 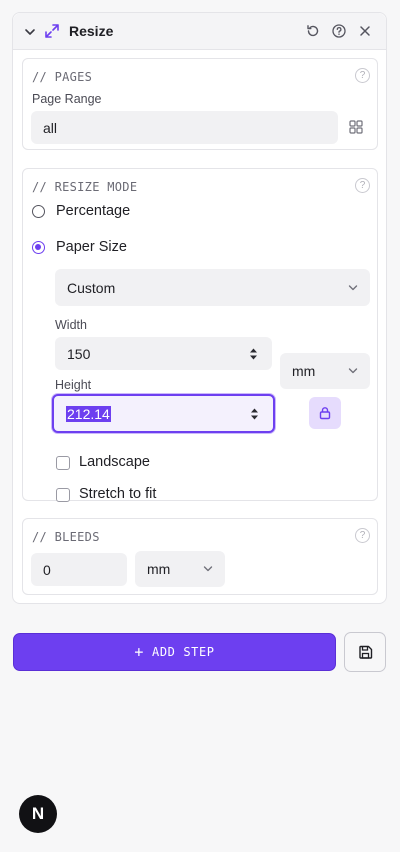 I want to click on help-button, so click(x=339, y=31).